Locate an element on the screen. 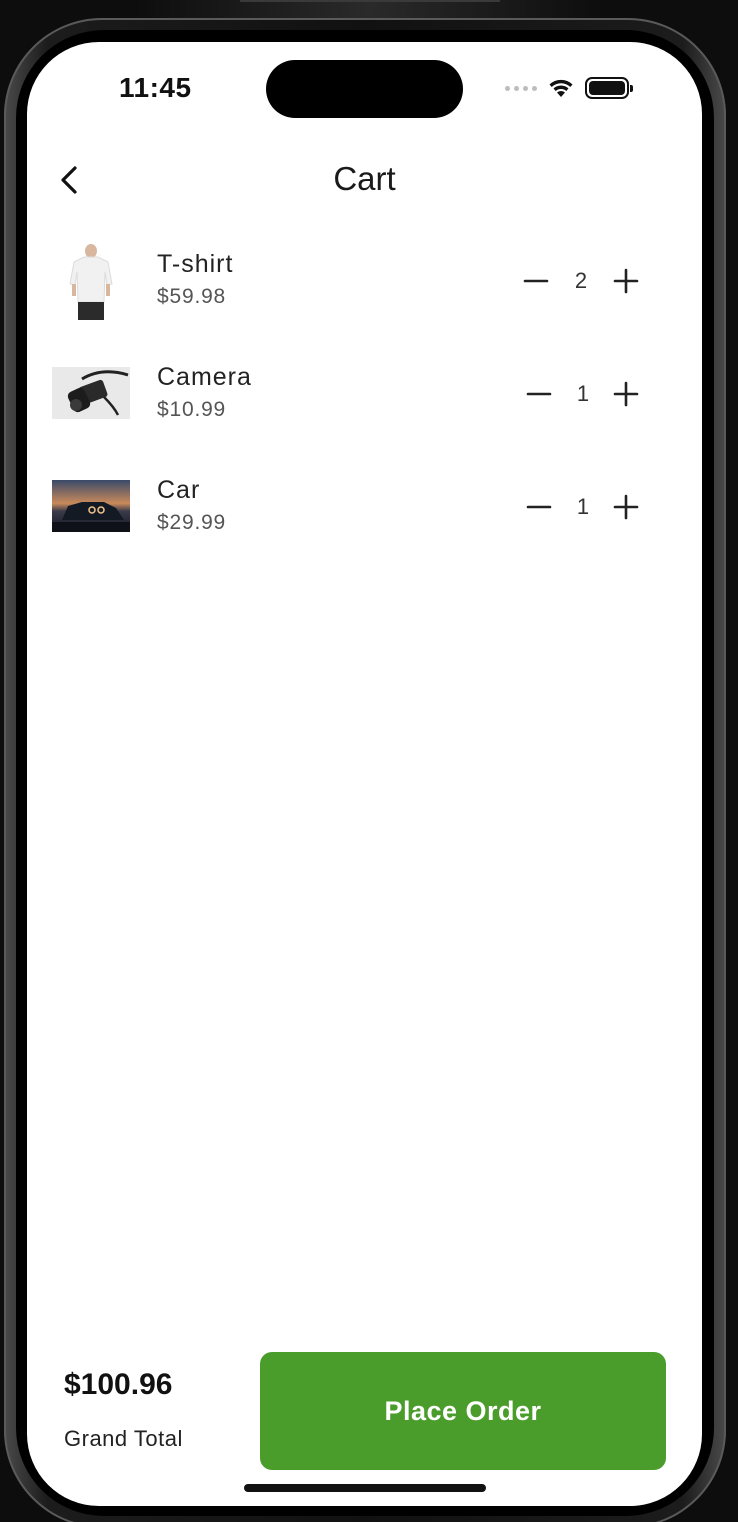 The height and width of the screenshot is (1522, 738). tshirt-thumbnail is located at coordinates (91, 281).